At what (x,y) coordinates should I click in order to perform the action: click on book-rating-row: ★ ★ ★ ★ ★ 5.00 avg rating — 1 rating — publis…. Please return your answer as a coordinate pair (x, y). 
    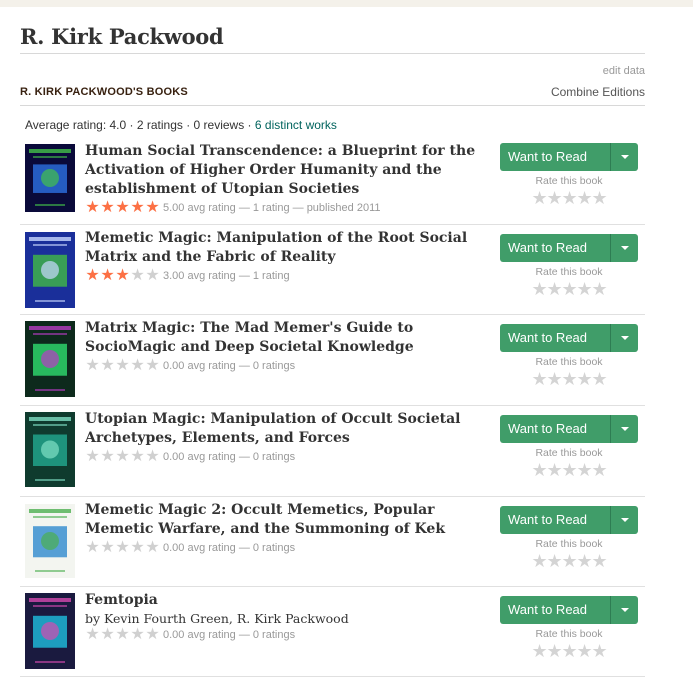
    Looking at the image, I should click on (285, 208).